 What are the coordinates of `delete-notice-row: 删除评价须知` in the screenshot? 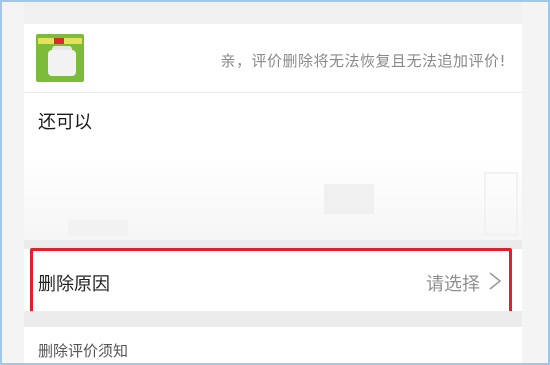 It's located at (273, 345).